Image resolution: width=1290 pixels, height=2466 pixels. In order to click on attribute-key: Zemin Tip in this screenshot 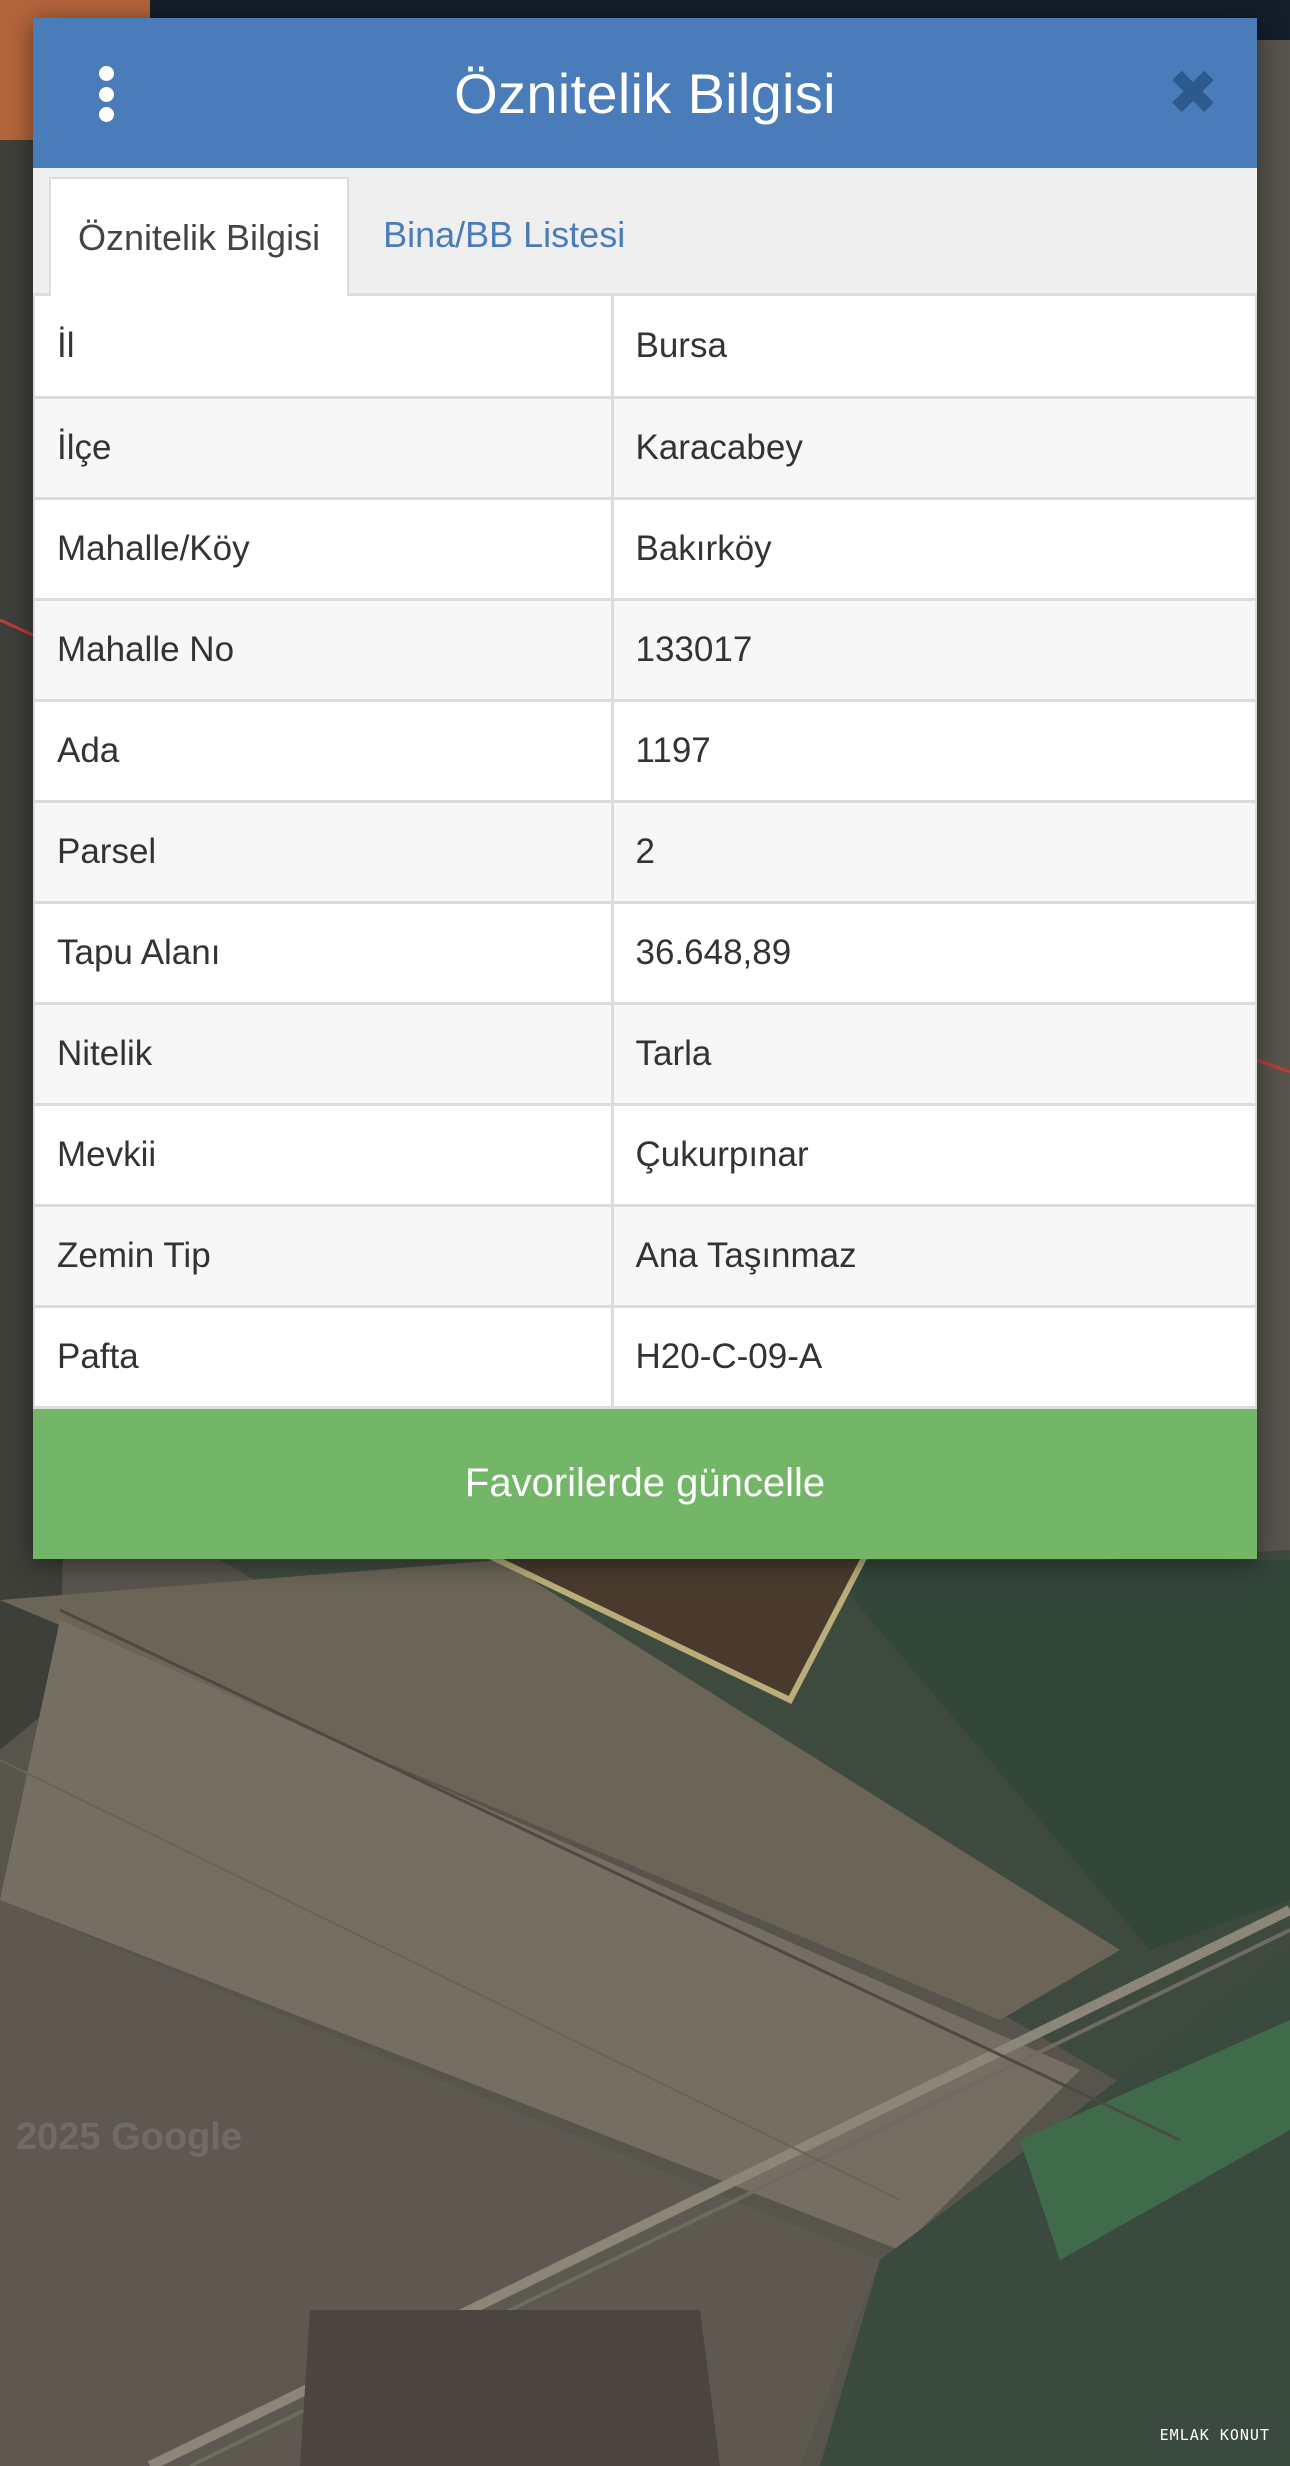, I will do `click(323, 1255)`.